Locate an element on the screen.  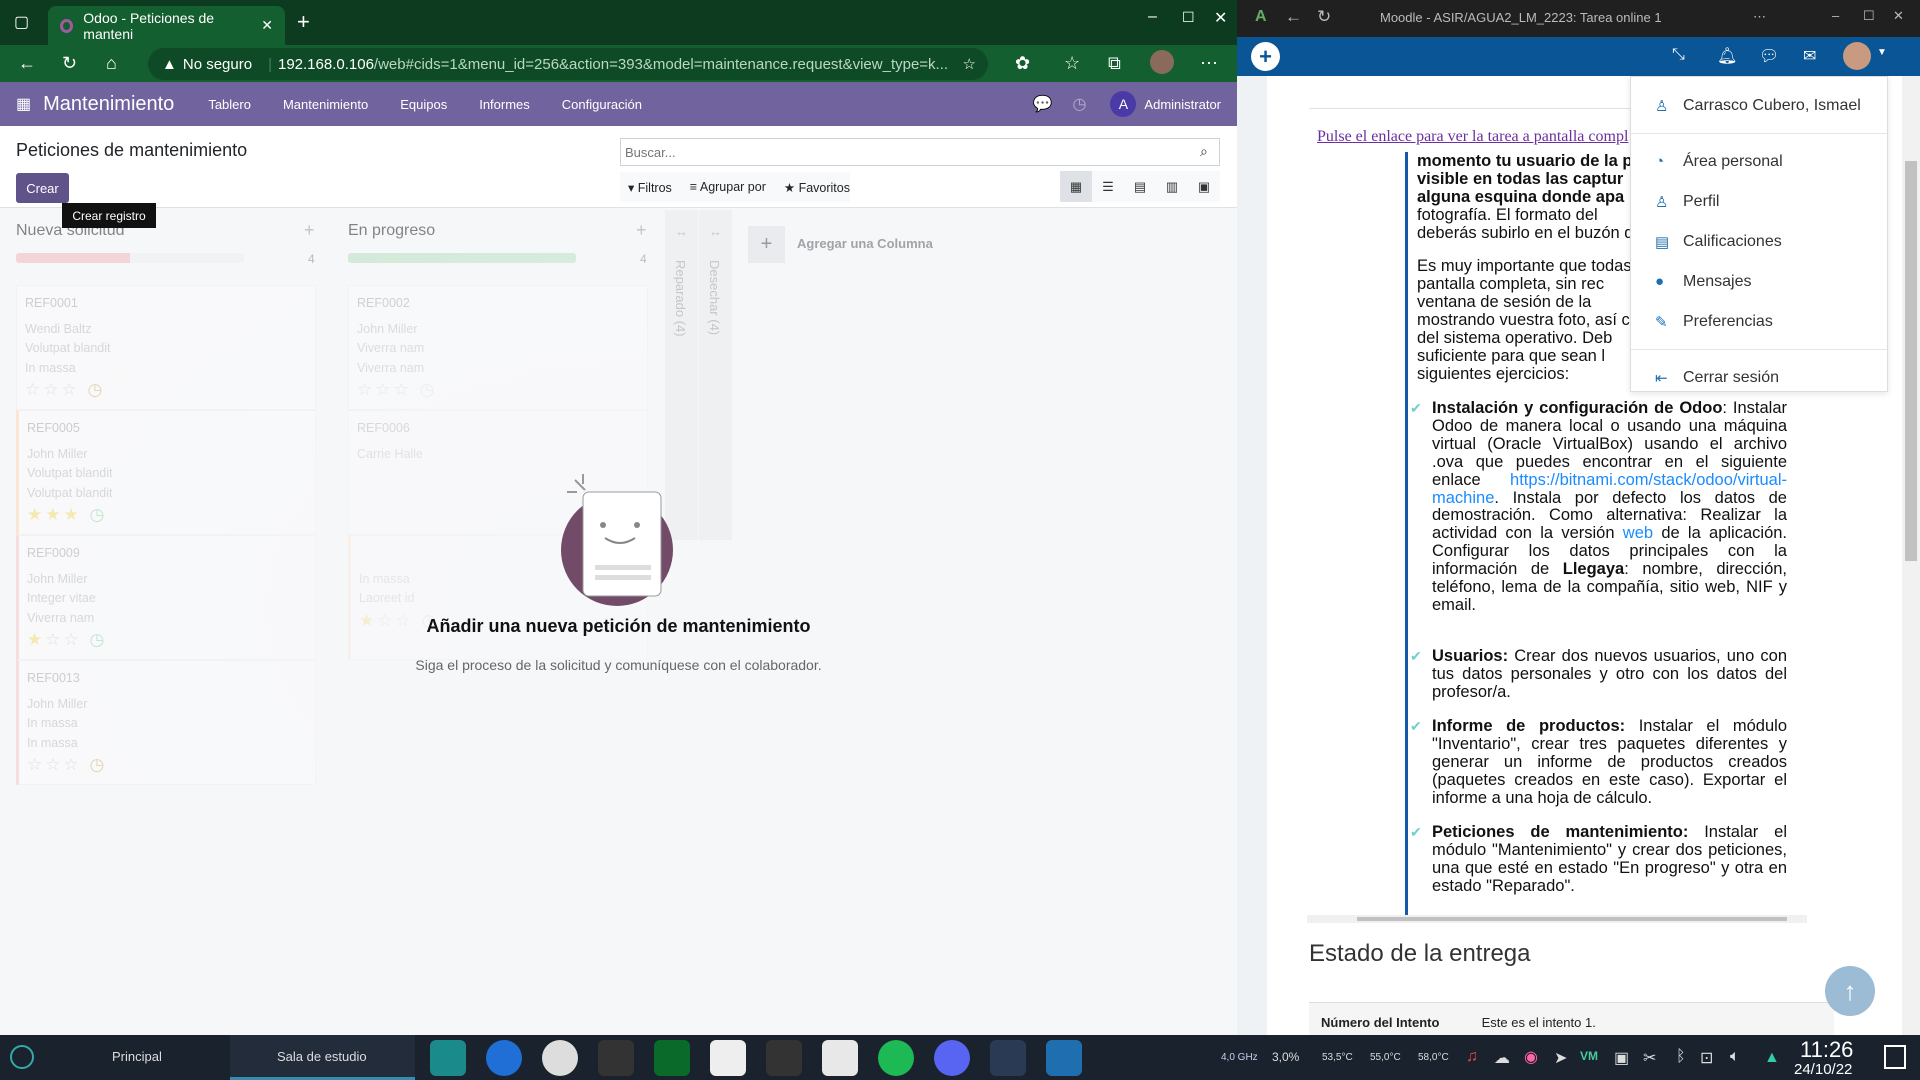
profile-avatar is located at coordinates (1162, 62).